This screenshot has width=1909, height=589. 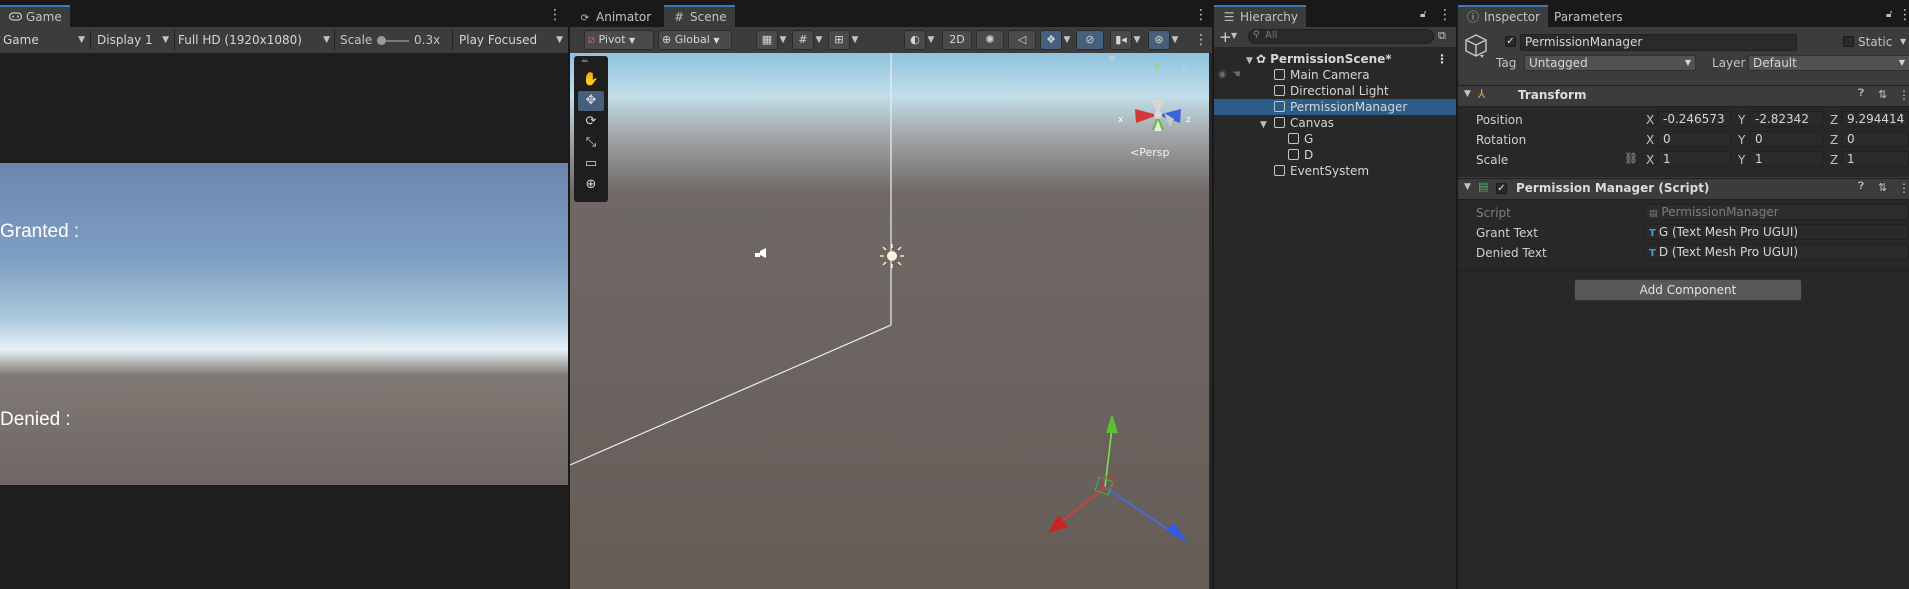 I want to click on object-name-field: PermissionManager, so click(x=1658, y=42).